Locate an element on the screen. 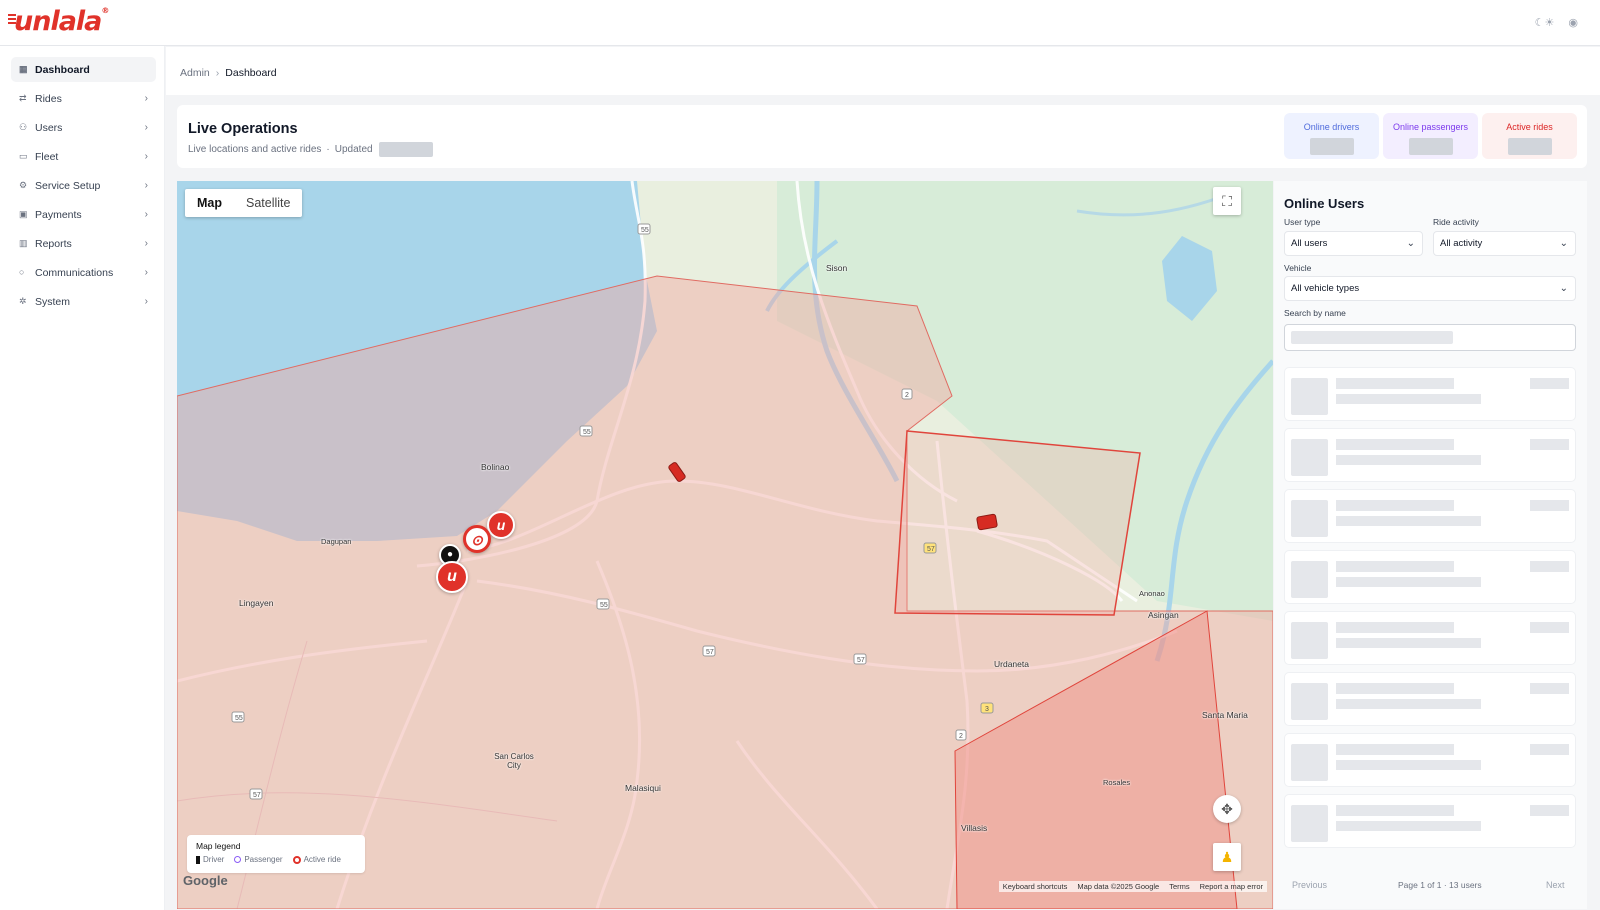 This screenshot has height=910, width=1600. sidebar-item-communications: ○ Communications › is located at coordinates (83, 272).